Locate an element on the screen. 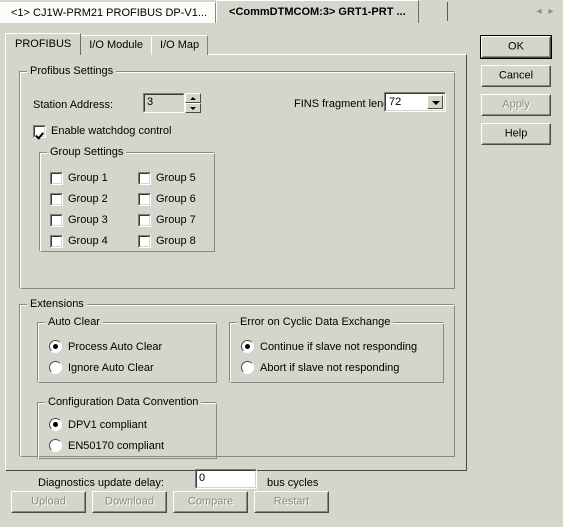  cancel-button-label: Cancel is located at coordinates (516, 75).